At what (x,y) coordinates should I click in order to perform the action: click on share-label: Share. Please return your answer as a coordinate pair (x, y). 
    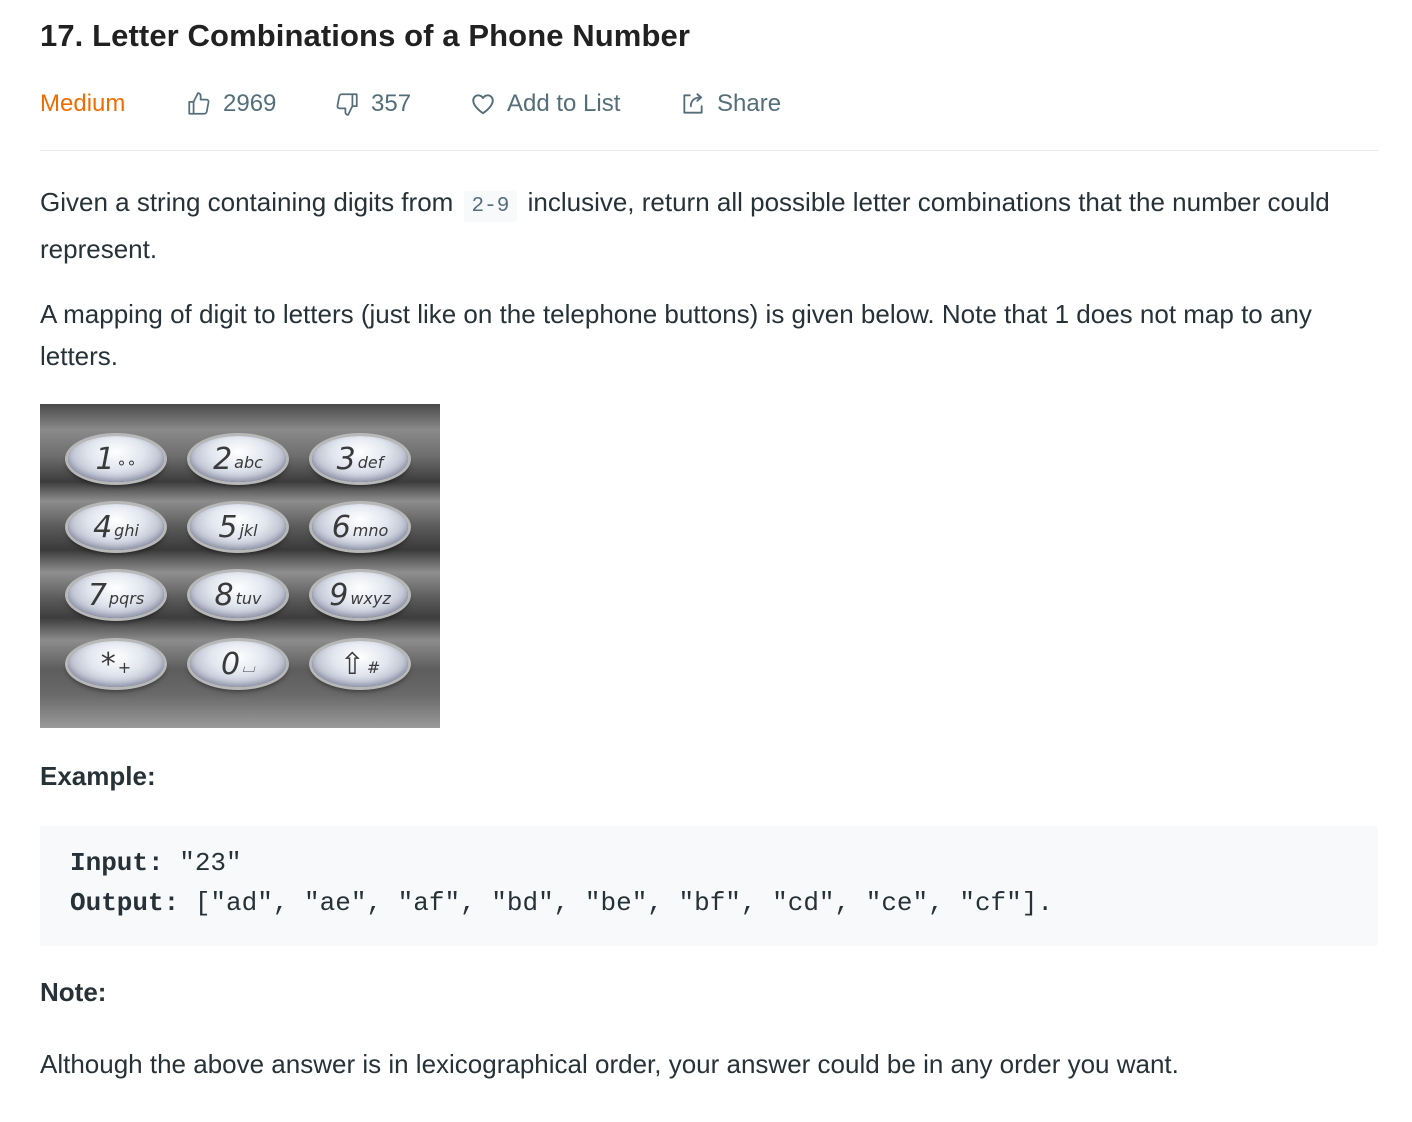
    Looking at the image, I should click on (749, 103).